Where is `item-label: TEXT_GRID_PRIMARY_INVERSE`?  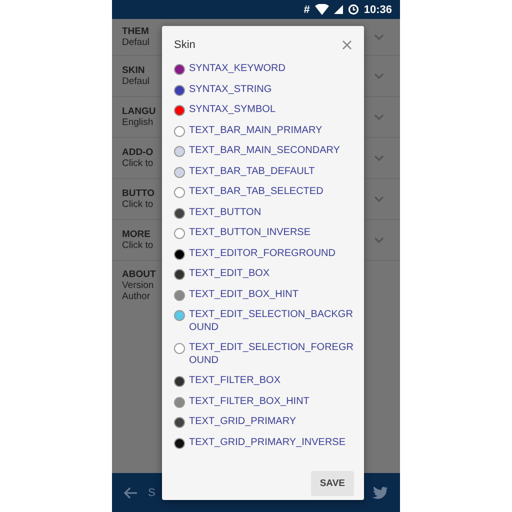
item-label: TEXT_GRID_PRIMARY_INVERSE is located at coordinates (267, 442).